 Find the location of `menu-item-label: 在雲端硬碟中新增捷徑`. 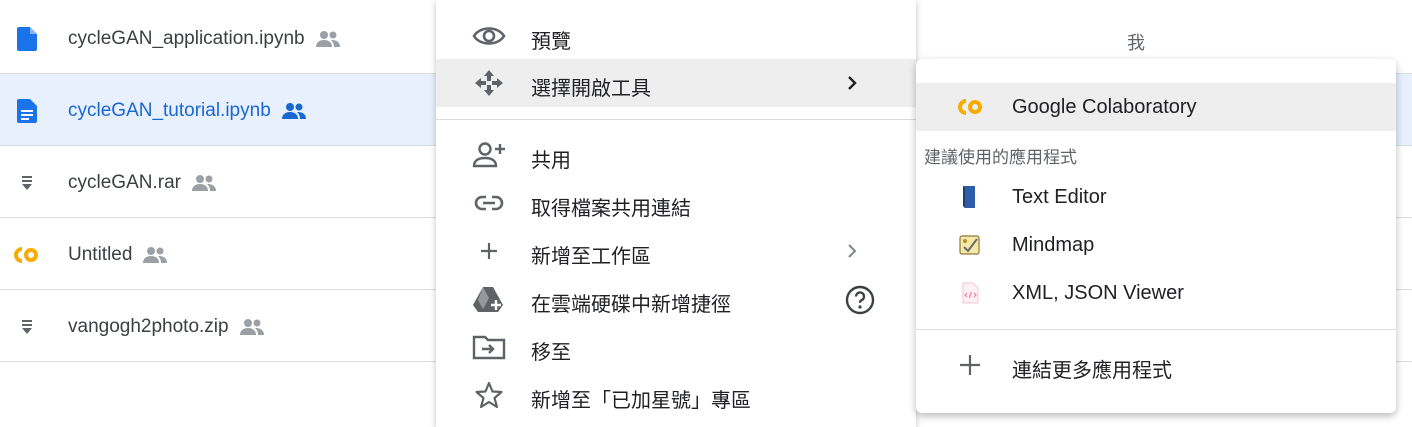

menu-item-label: 在雲端硬碟中新增捷徑 is located at coordinates (631, 305).